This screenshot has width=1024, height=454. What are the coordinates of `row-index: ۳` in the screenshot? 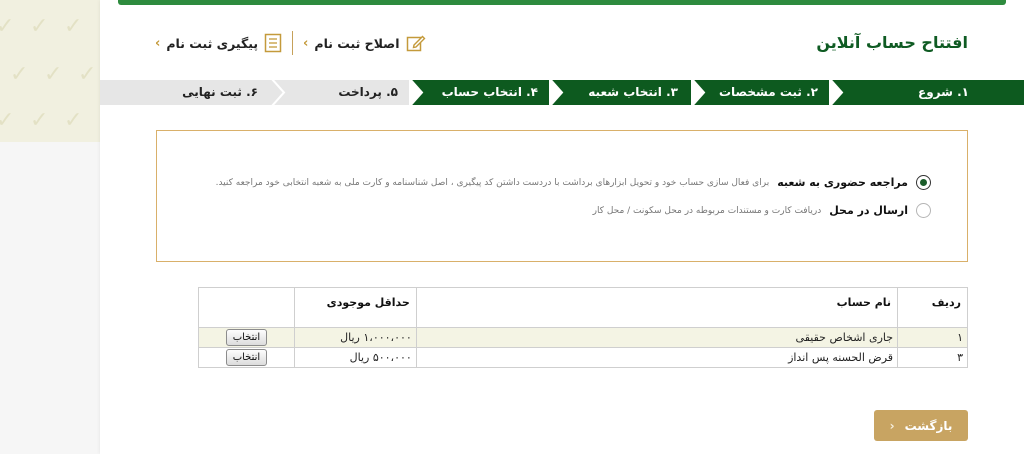 It's located at (932, 357).